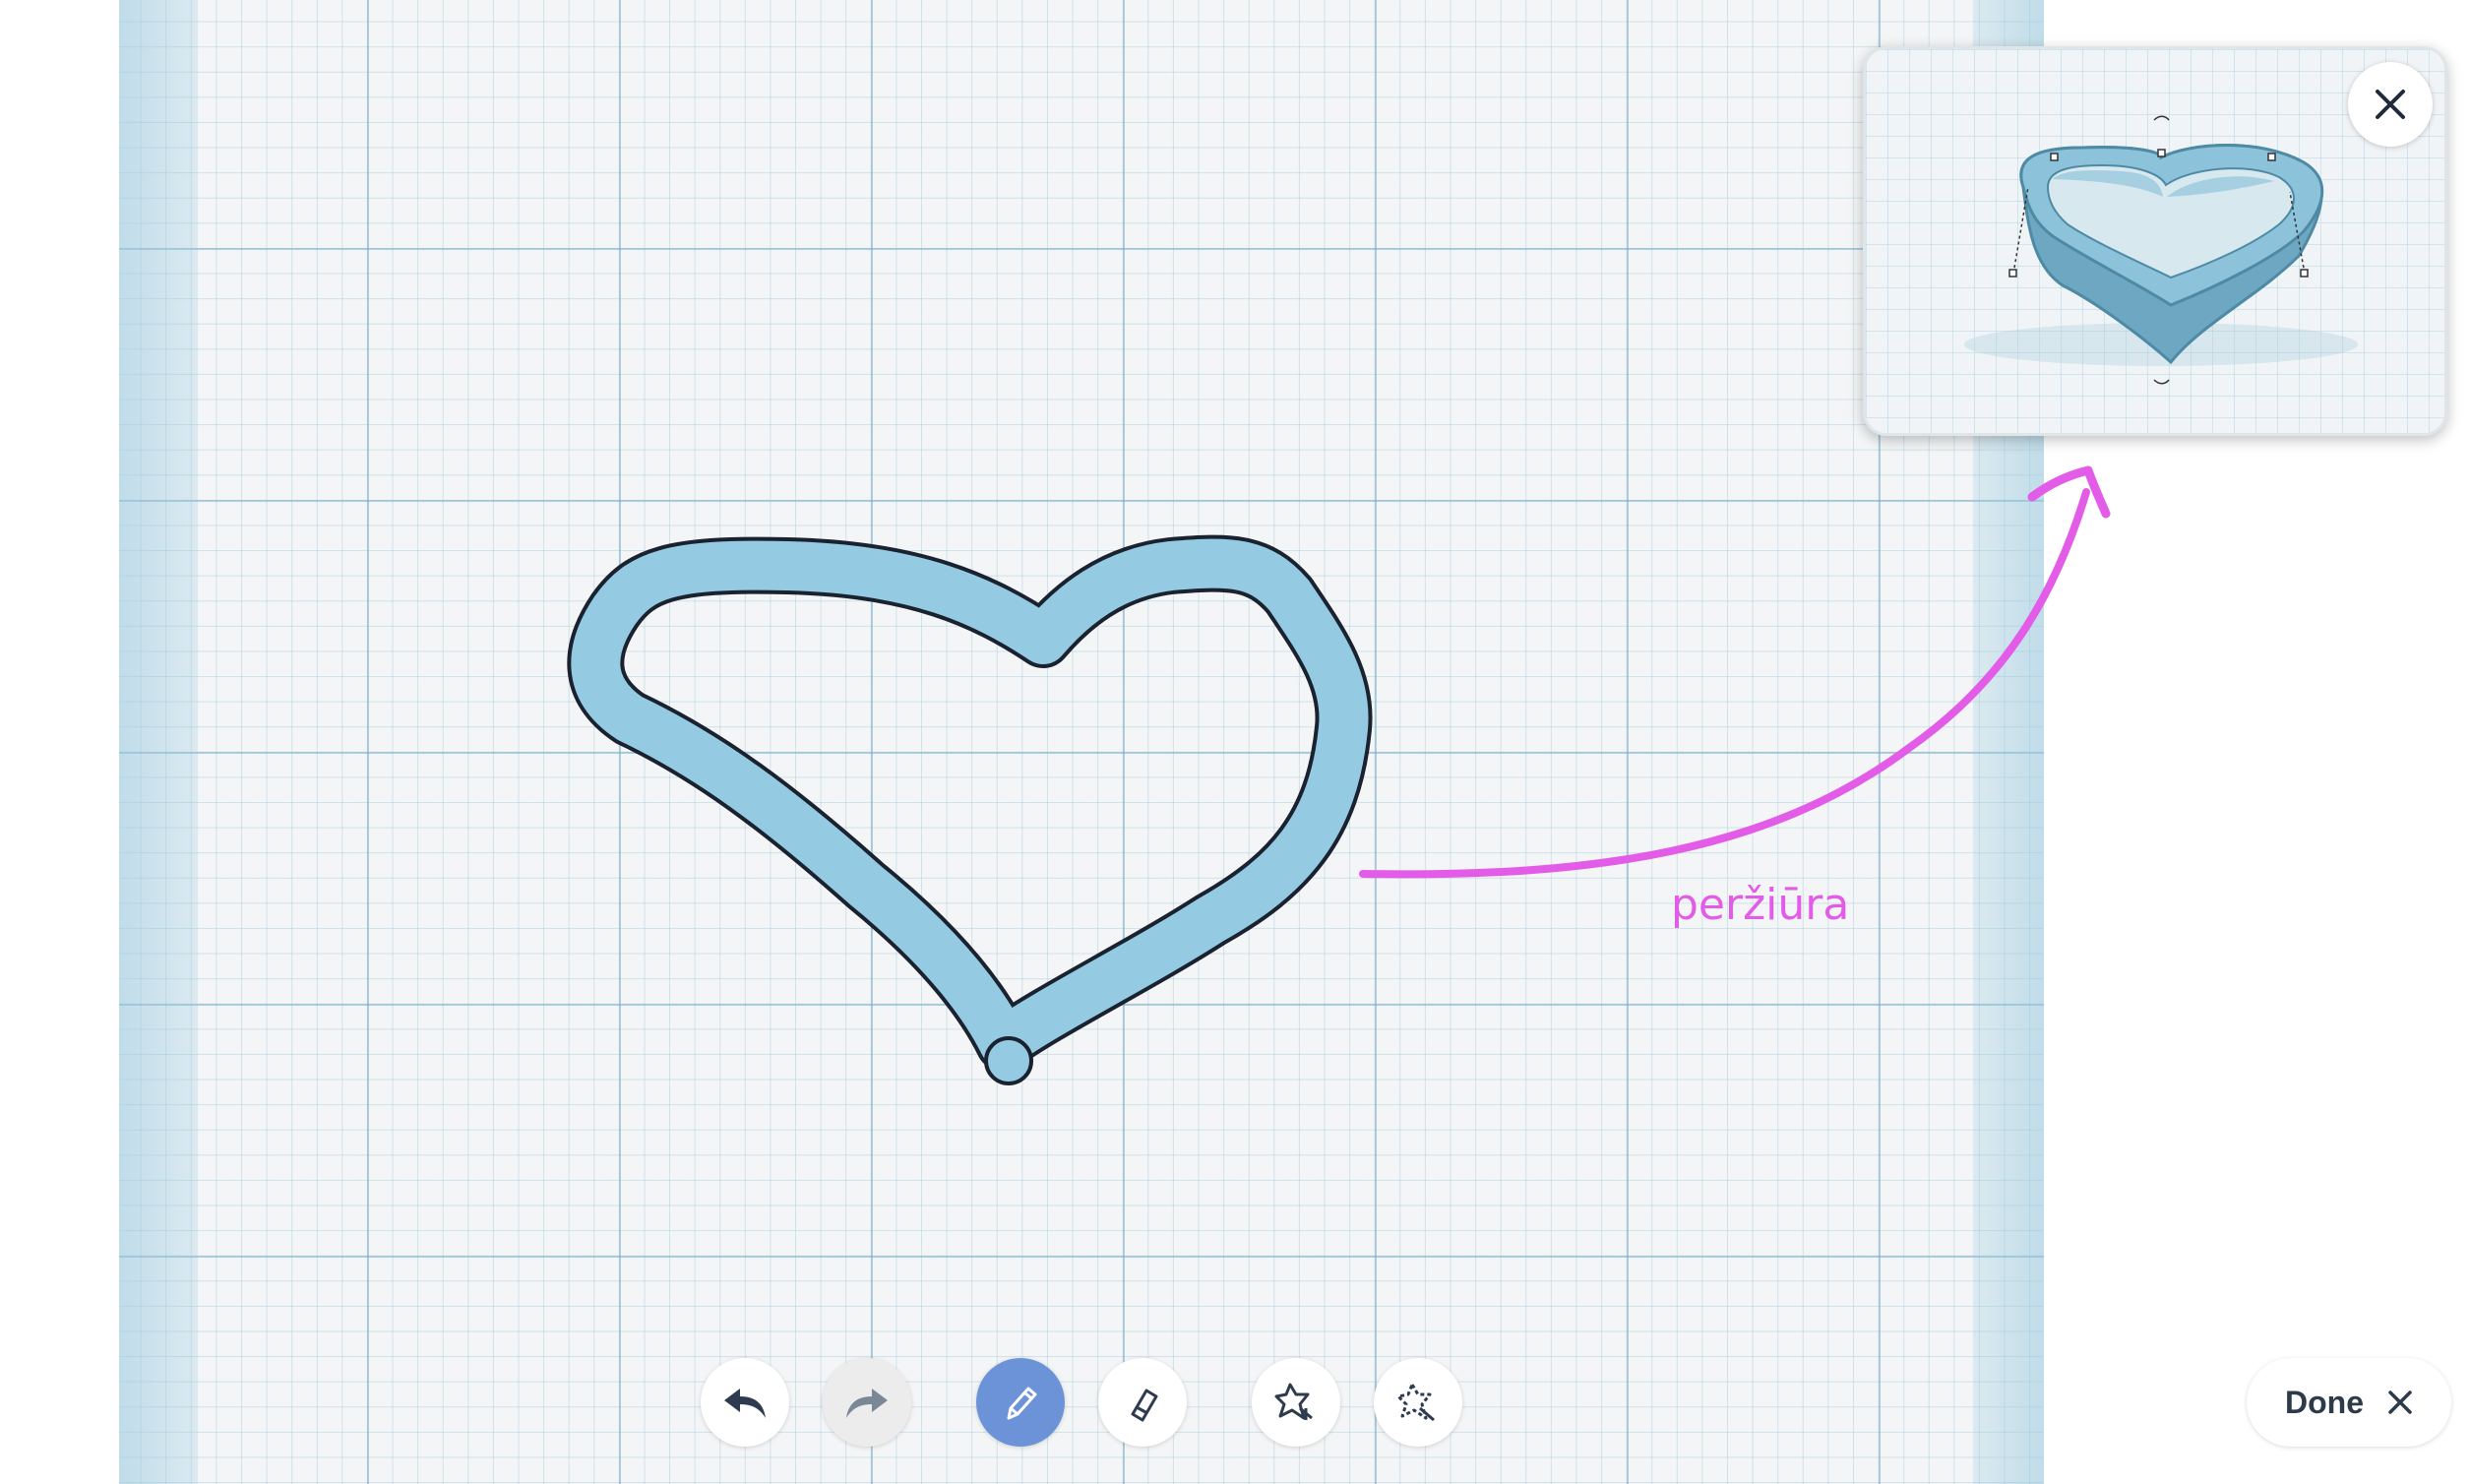 The height and width of the screenshot is (1484, 2470). What do you see at coordinates (2324, 1402) in the screenshot?
I see `done-label: Done` at bounding box center [2324, 1402].